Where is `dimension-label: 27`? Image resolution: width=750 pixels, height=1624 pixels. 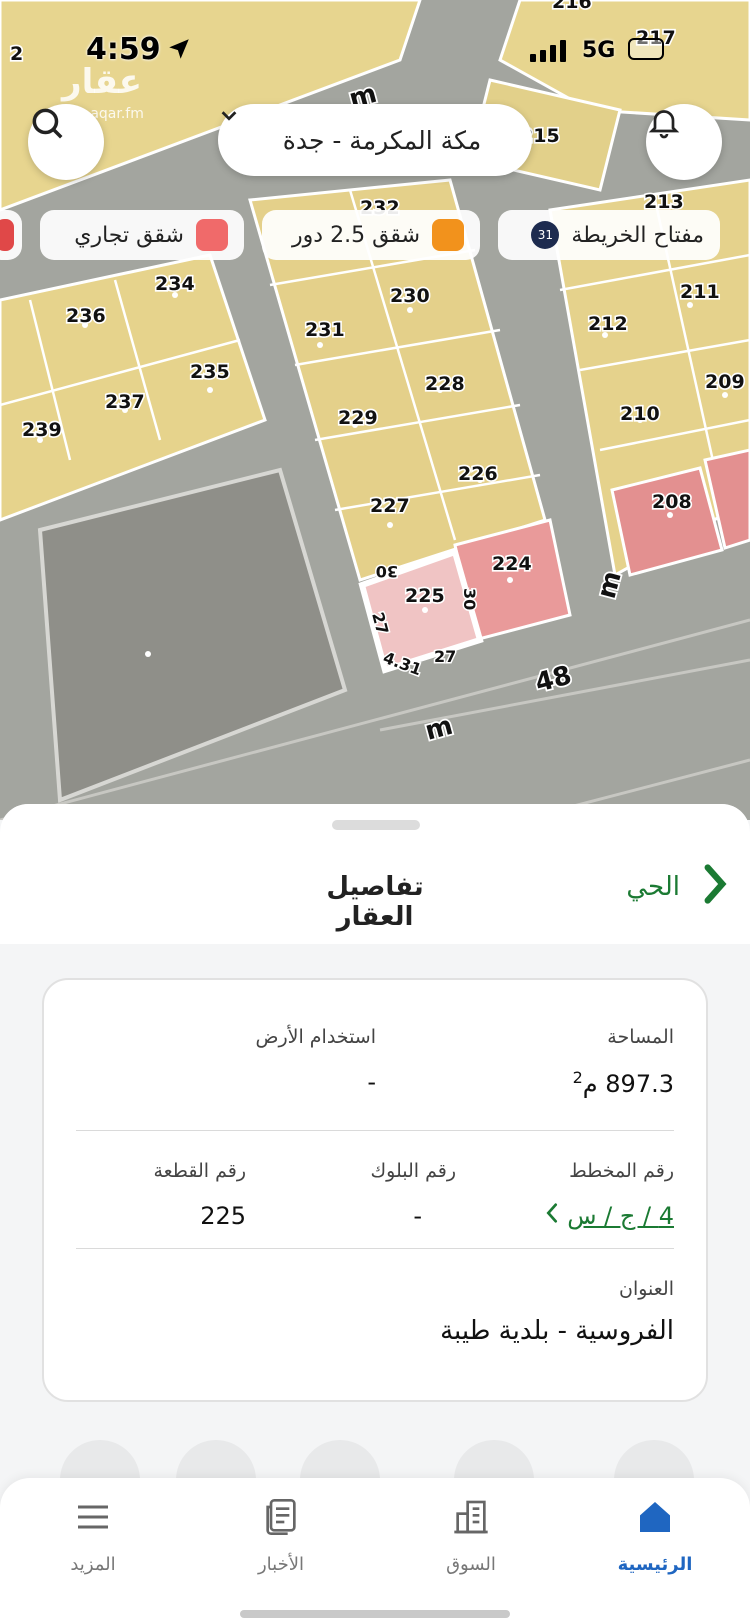 dimension-label: 27 is located at coordinates (445, 656).